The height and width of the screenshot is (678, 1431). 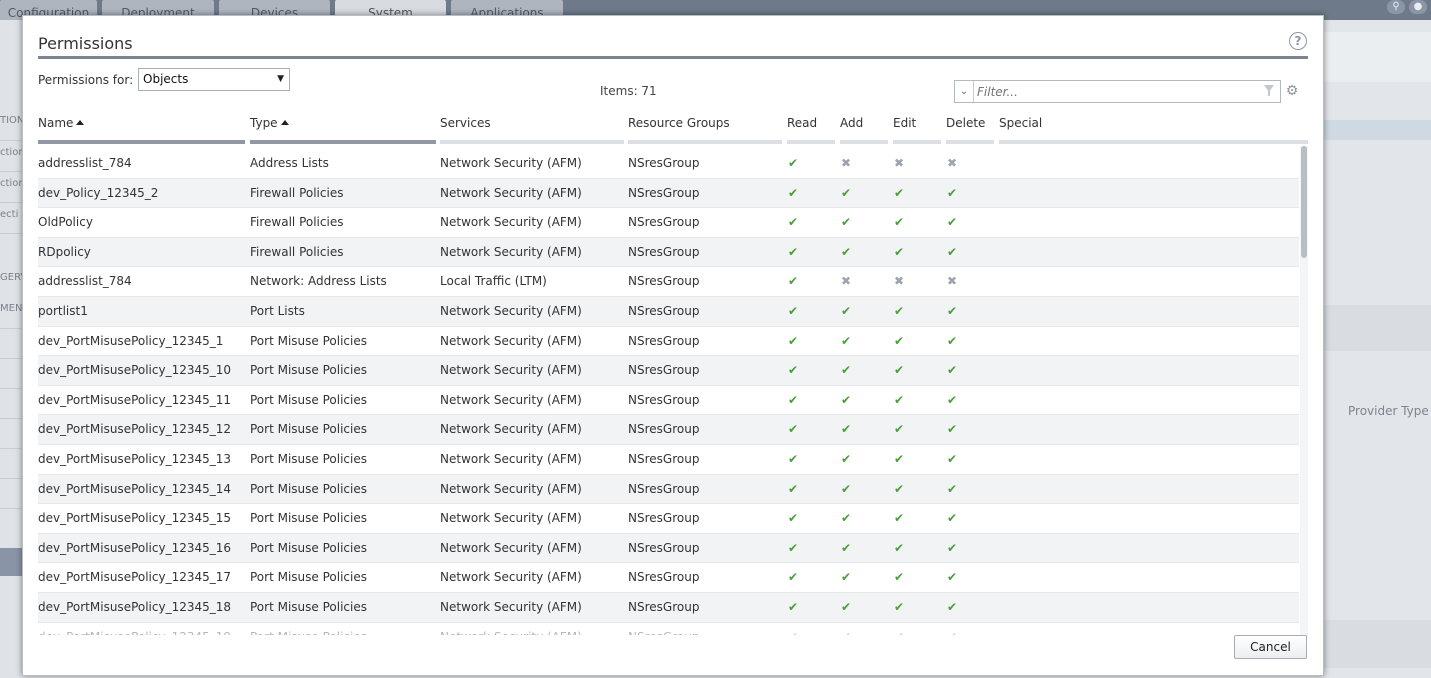 I want to click on top-icons: ⚲ ●, so click(x=1407, y=7).